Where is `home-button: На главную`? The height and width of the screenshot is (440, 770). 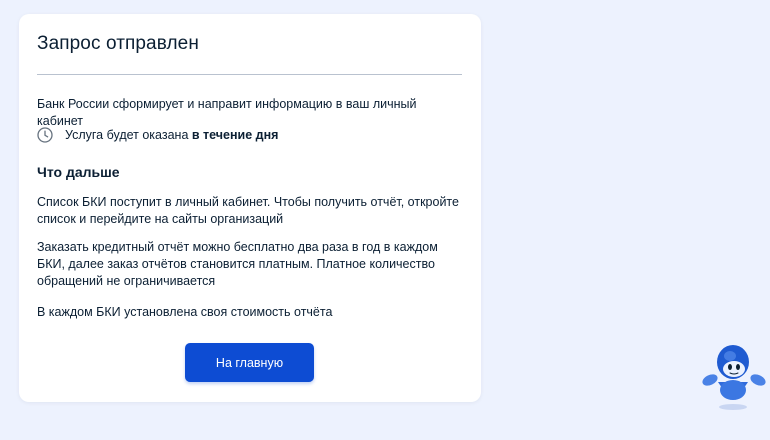
home-button: На главную is located at coordinates (249, 362).